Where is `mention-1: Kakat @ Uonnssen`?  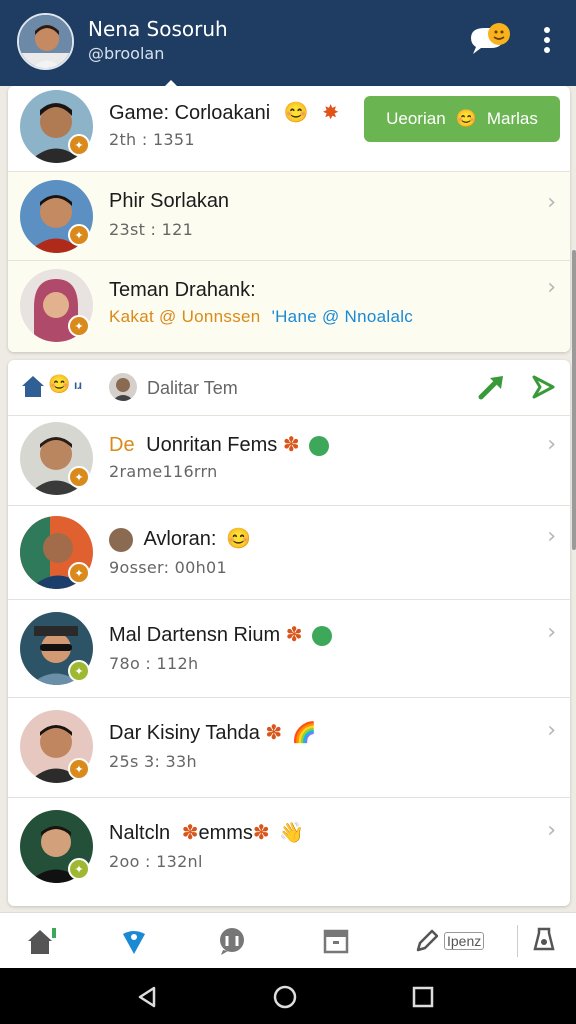 mention-1: Kakat @ Uonnssen is located at coordinates (185, 316).